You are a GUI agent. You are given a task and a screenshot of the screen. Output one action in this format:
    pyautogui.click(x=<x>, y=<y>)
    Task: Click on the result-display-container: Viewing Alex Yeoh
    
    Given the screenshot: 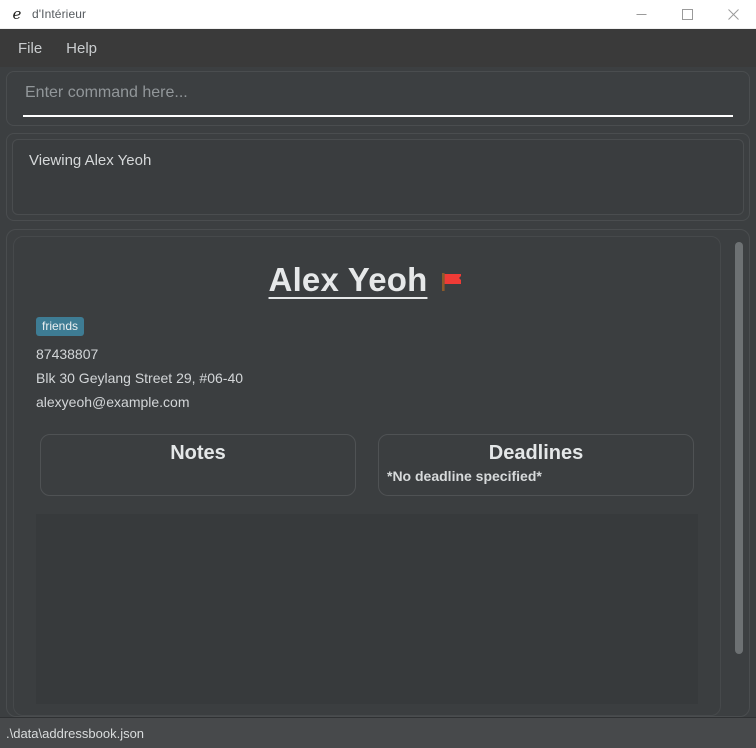 What is the action you would take?
    pyautogui.click(x=378, y=177)
    